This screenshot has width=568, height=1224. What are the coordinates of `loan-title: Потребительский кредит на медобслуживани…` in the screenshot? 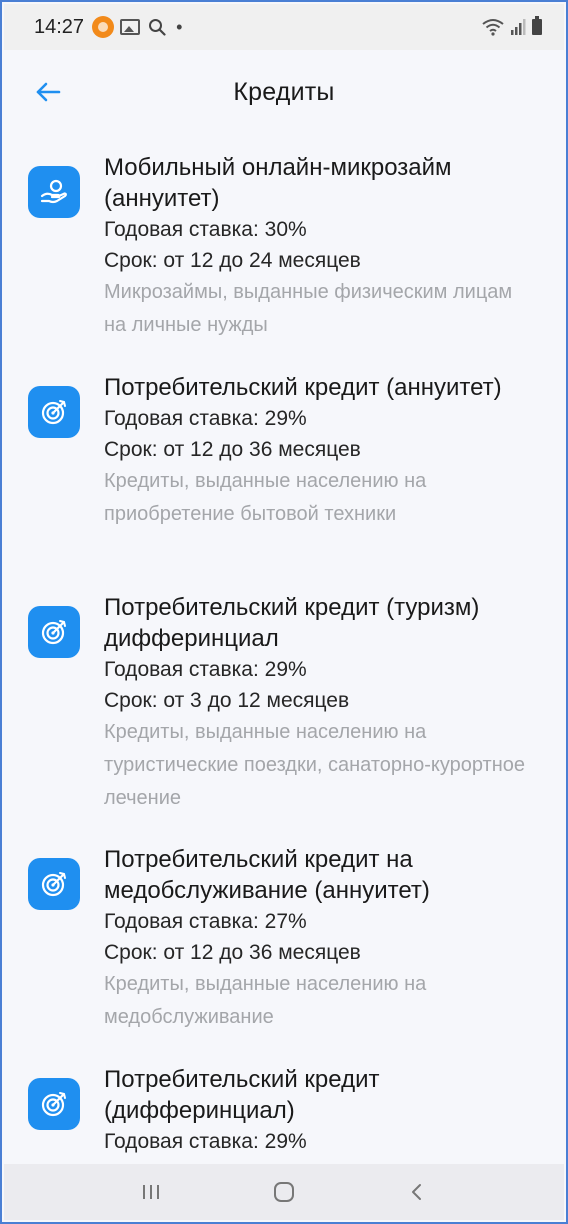 It's located at (267, 875).